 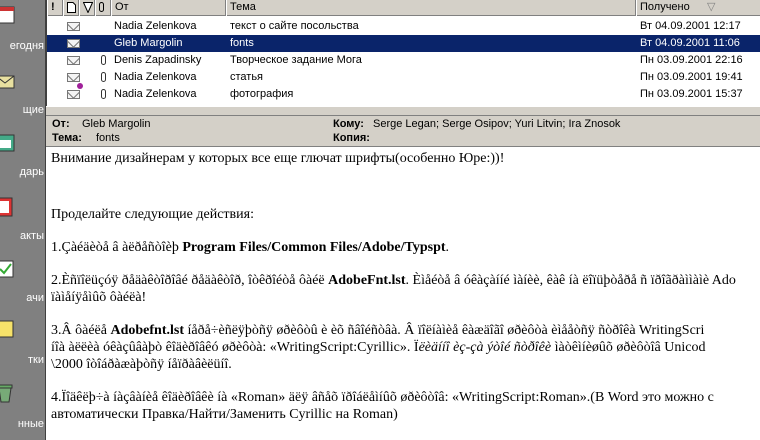 I want to click on from-value: Gleb Margolin, so click(x=116, y=124).